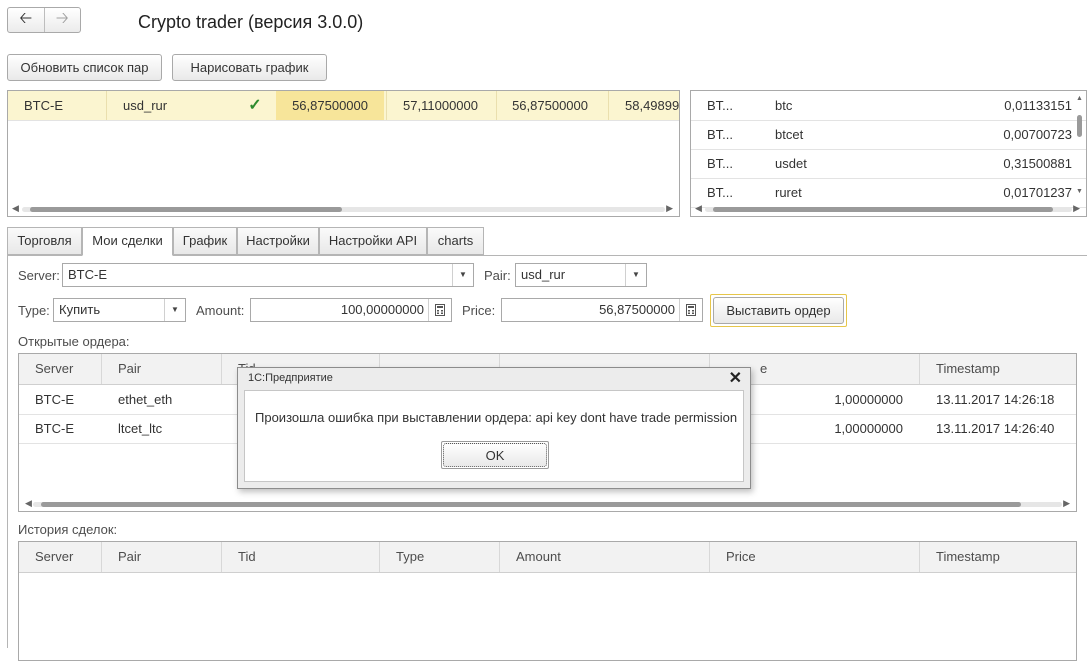 The width and height of the screenshot is (1087, 661). What do you see at coordinates (784, 105) in the screenshot?
I see `balance-currency: btc` at bounding box center [784, 105].